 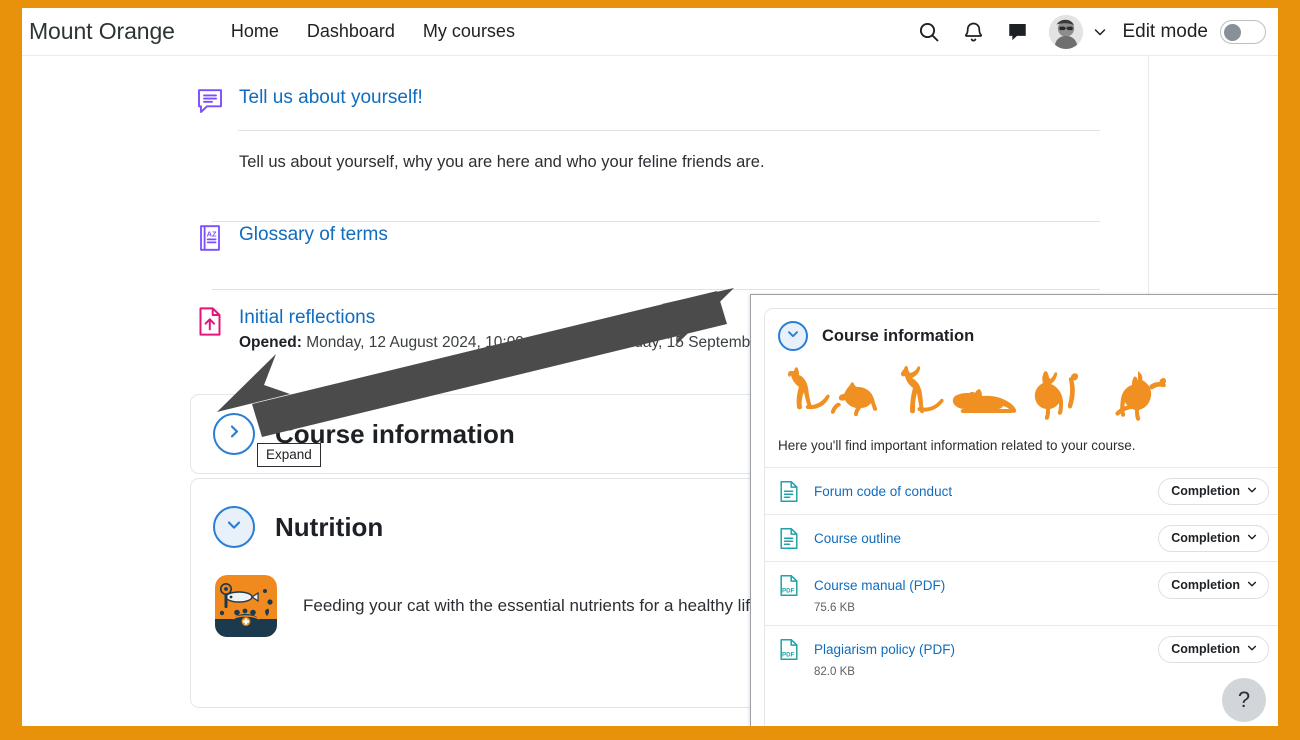 What do you see at coordinates (1232, 32) in the screenshot?
I see `toggle-knob` at bounding box center [1232, 32].